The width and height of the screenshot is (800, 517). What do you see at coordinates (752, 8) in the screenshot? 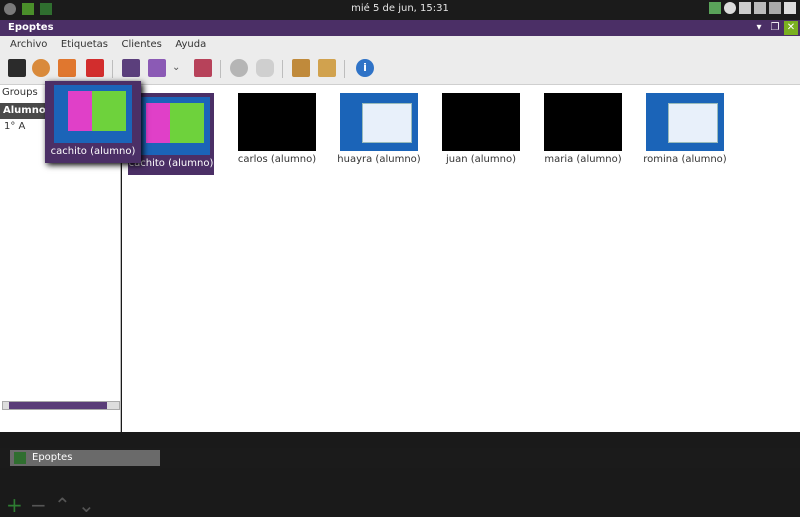
I see `system-tray` at bounding box center [752, 8].